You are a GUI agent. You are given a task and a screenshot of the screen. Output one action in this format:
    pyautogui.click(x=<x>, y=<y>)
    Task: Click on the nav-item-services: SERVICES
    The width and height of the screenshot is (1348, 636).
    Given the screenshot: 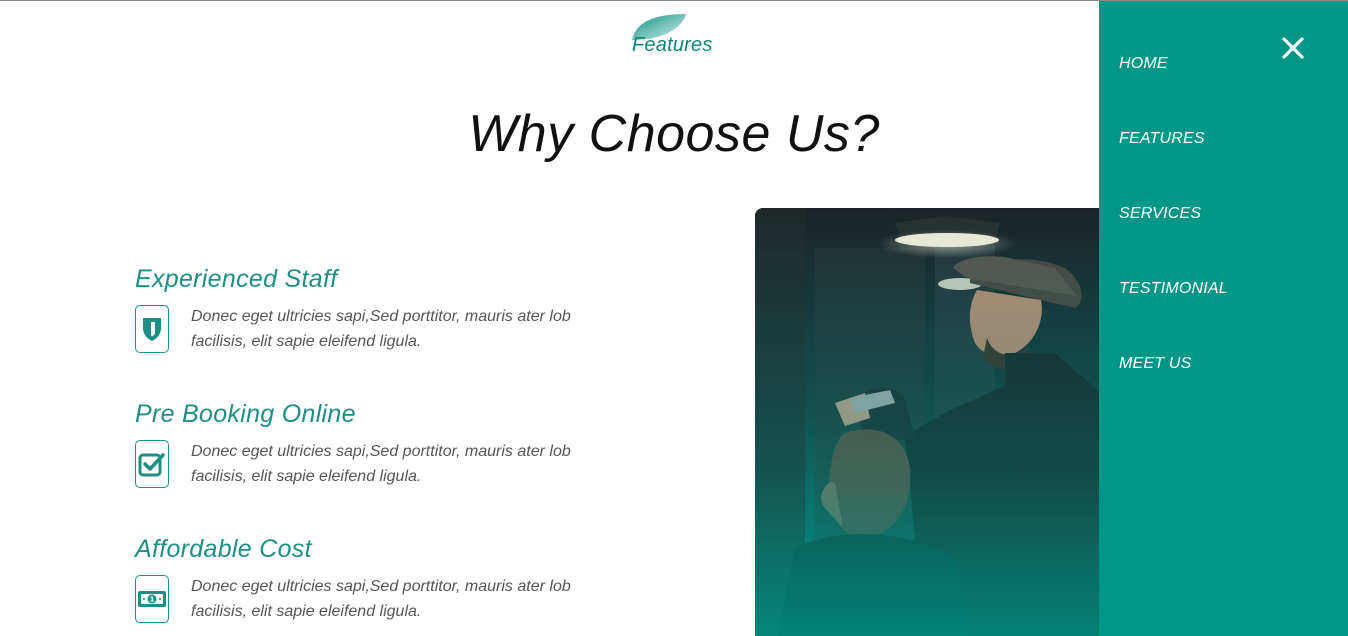 What is the action you would take?
    pyautogui.click(x=1160, y=214)
    